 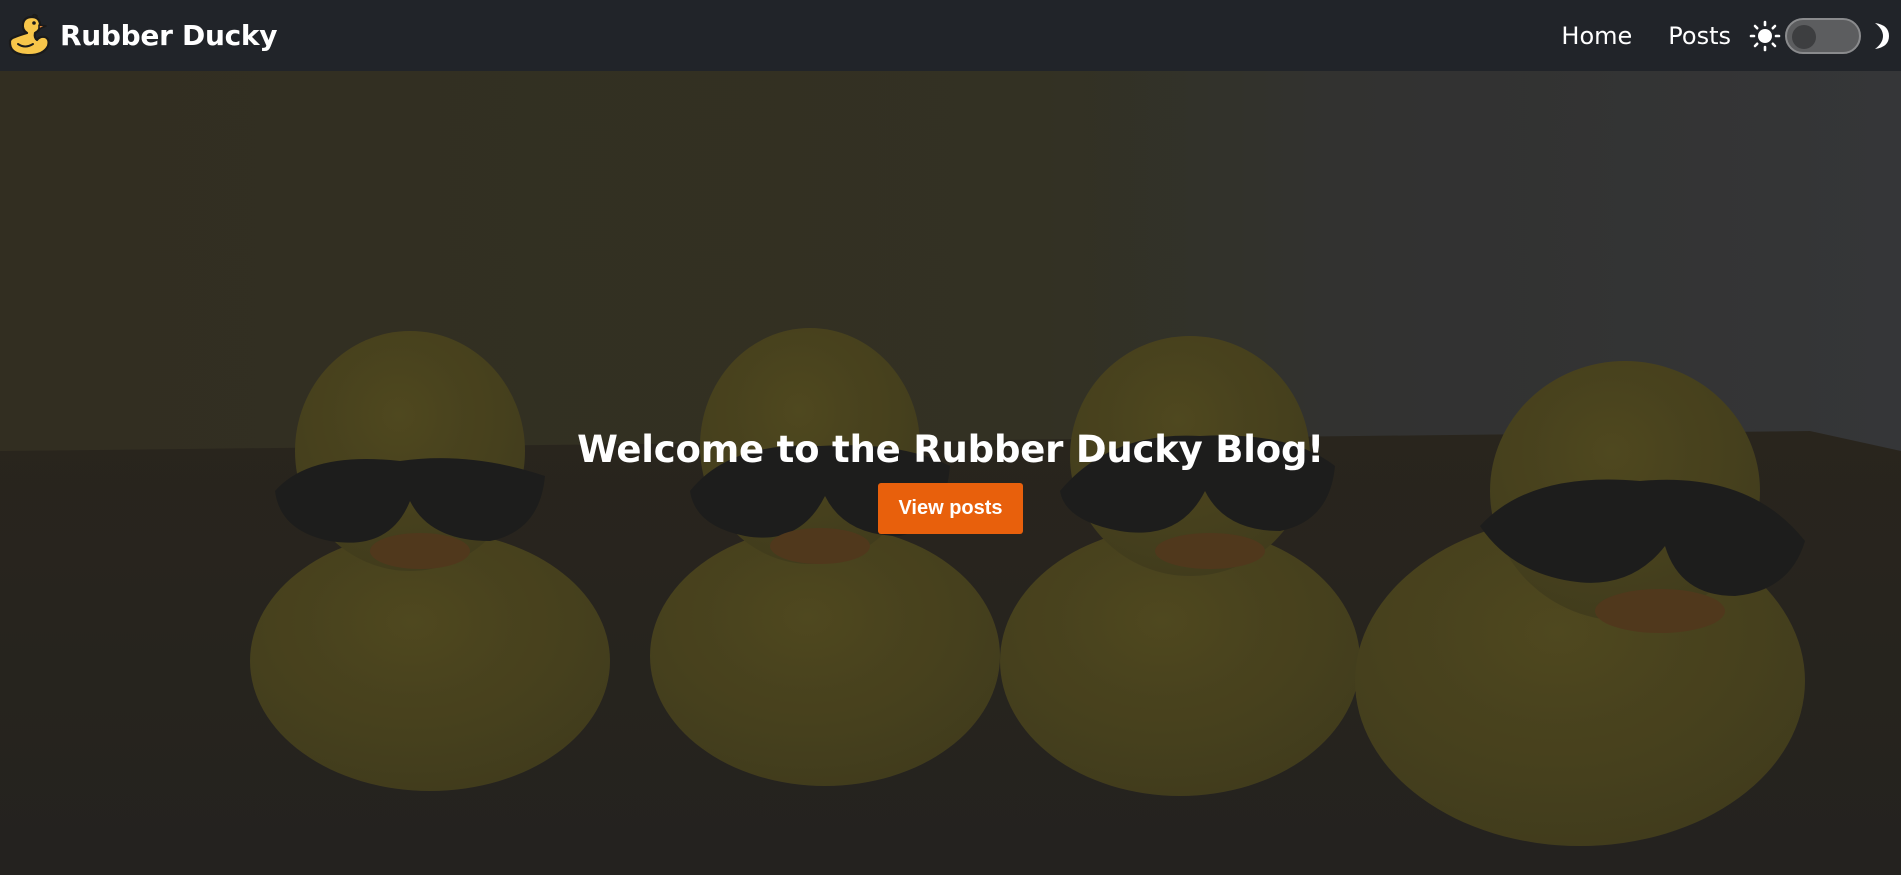 I want to click on moon-icon, so click(x=1882, y=35).